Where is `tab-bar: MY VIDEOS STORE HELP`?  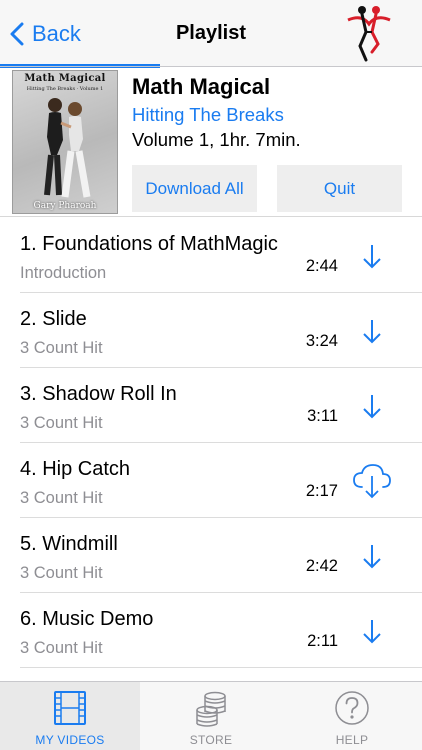 tab-bar: MY VIDEOS STORE HELP is located at coordinates (211, 715).